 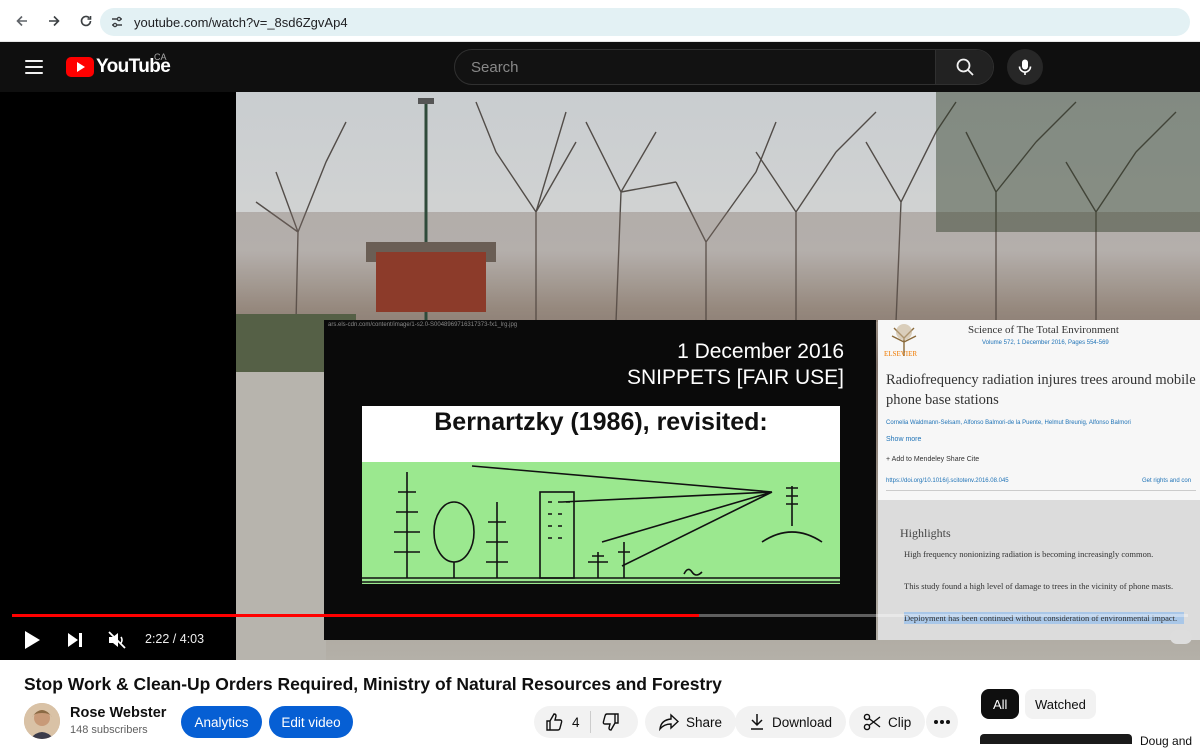 What do you see at coordinates (600, 640) in the screenshot?
I see `player-controls: 2:22 / 4:03` at bounding box center [600, 640].